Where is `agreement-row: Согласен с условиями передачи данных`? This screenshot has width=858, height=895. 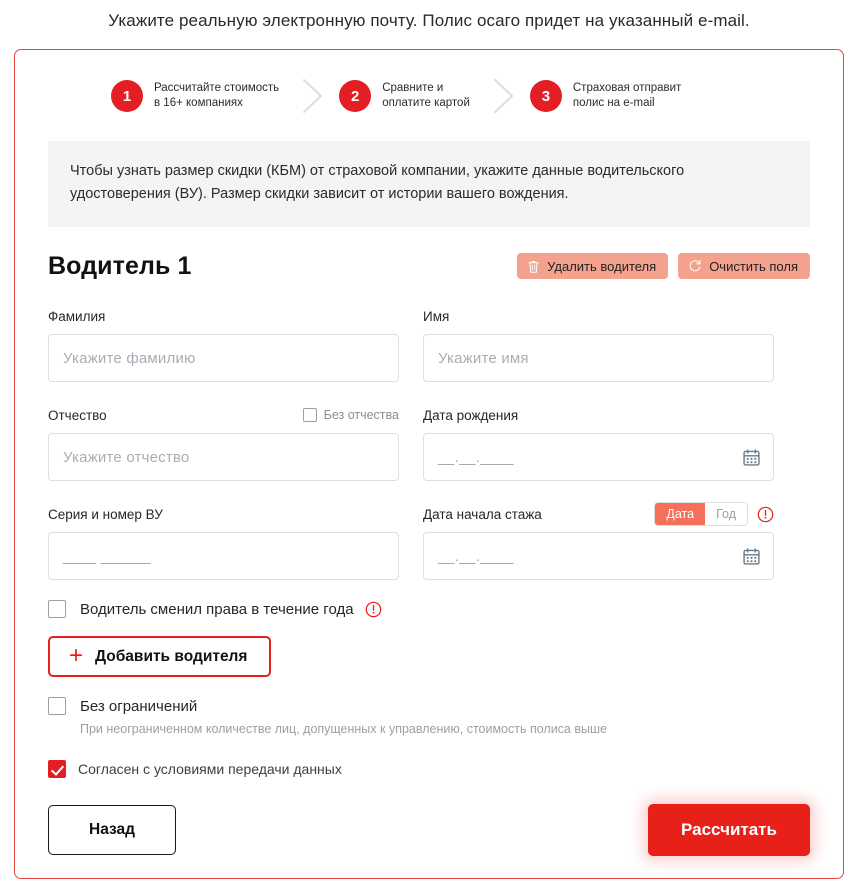
agreement-row: Согласен с условиями передачи данных is located at coordinates (429, 769).